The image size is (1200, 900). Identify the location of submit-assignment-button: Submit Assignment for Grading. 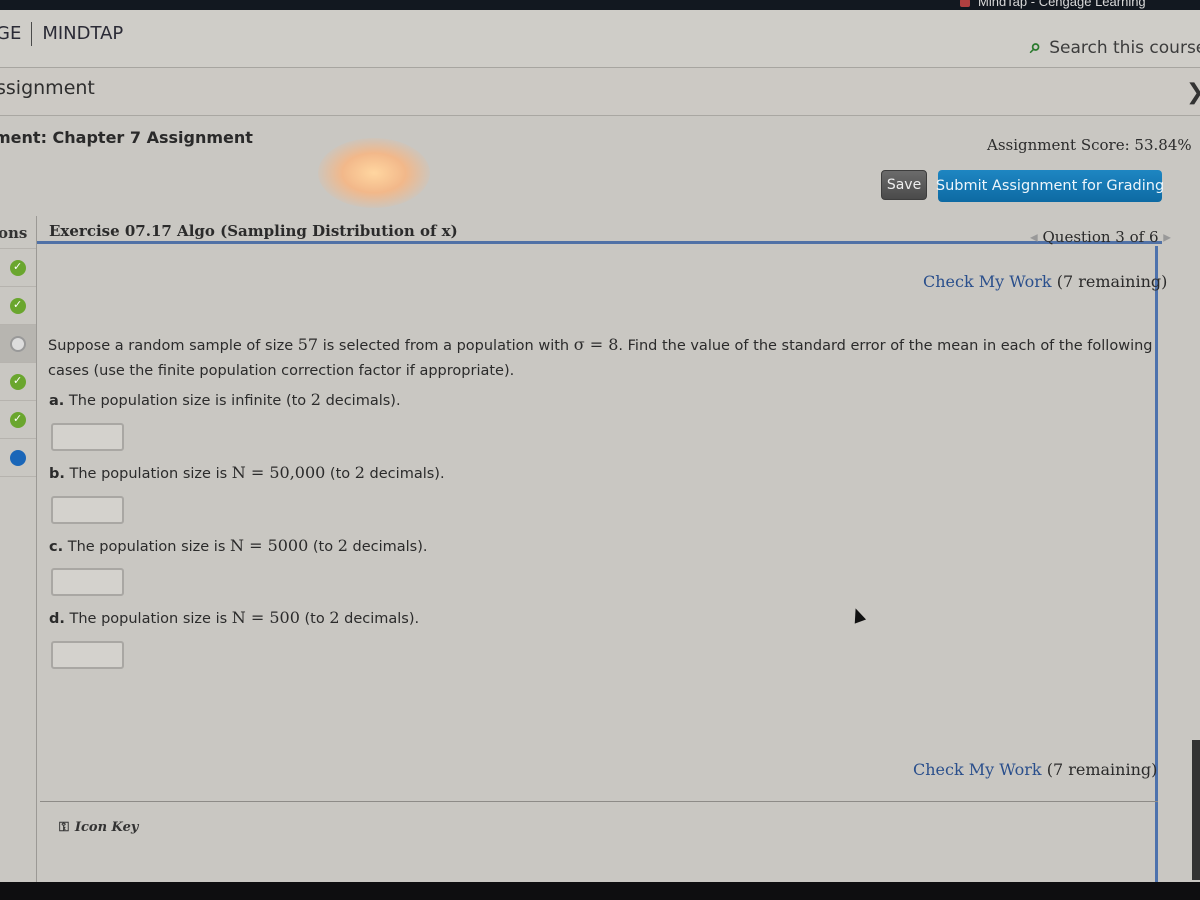
(1050, 186).